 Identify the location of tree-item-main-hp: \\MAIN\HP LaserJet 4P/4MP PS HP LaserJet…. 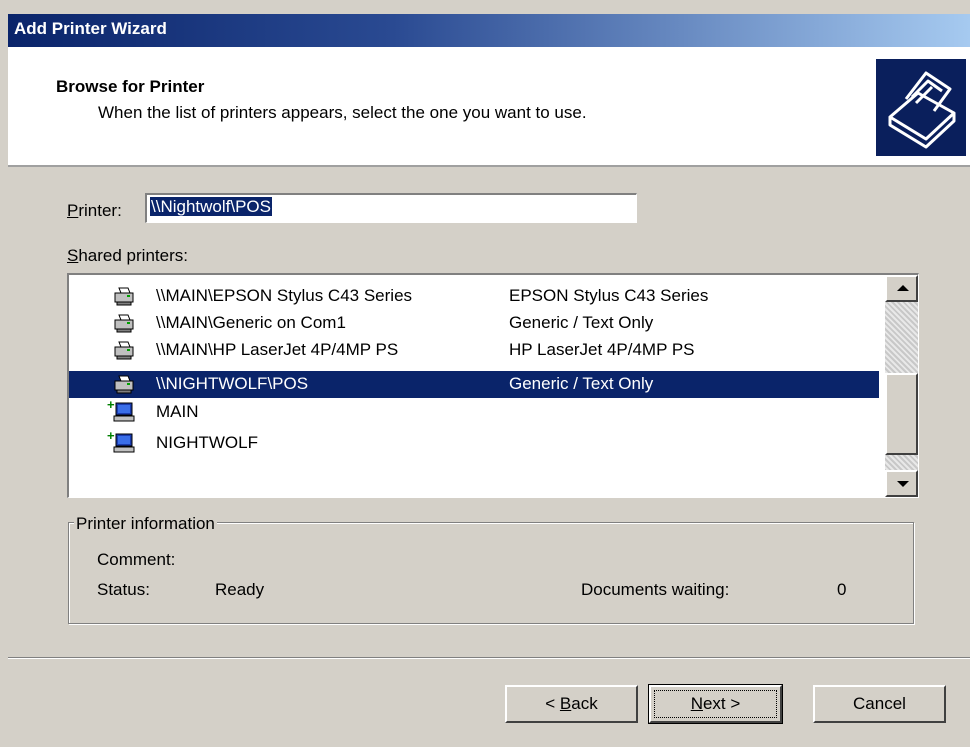
(474, 350).